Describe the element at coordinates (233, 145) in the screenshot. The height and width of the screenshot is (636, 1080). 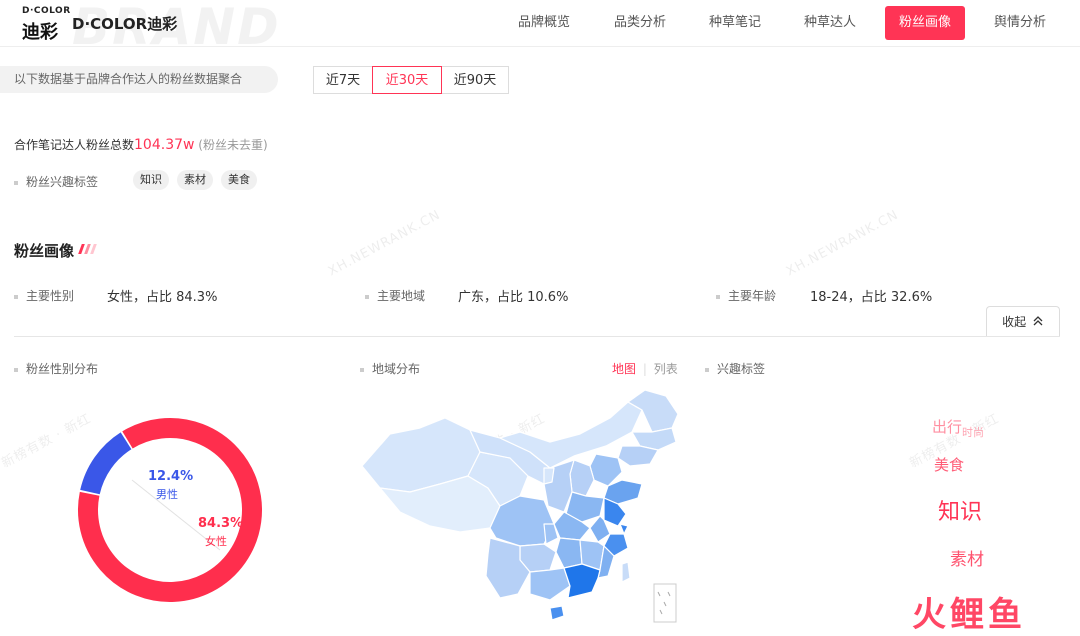
I see `fan-total-note: (粉丝未去重)` at that location.